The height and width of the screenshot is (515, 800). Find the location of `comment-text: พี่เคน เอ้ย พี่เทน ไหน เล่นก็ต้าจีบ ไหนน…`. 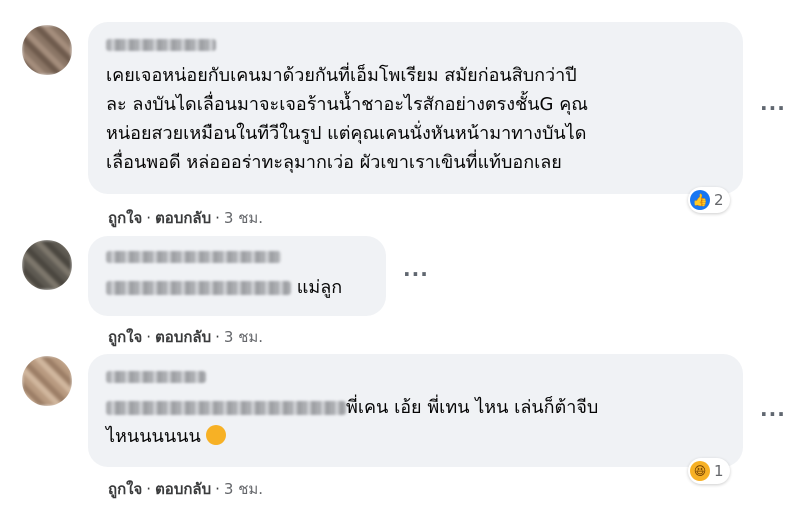

comment-text: พี่เคน เอ้ย พี่เทน ไหน เล่นก็ต้าจีบ ไหนน… is located at coordinates (352, 422).